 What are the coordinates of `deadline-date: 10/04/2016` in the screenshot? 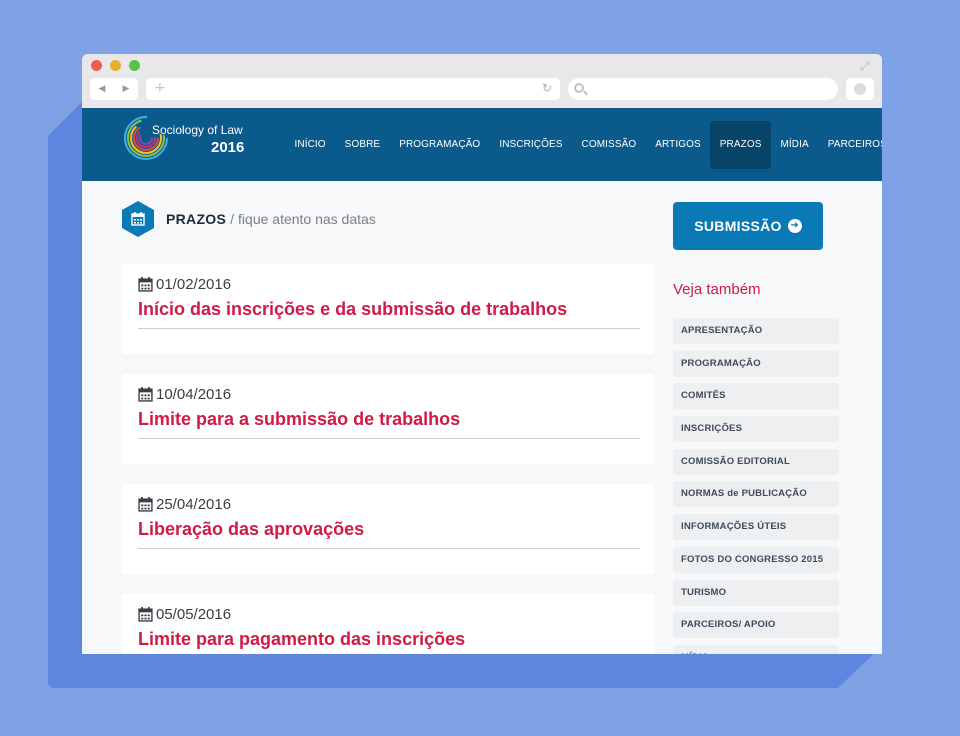 It's located at (184, 394).